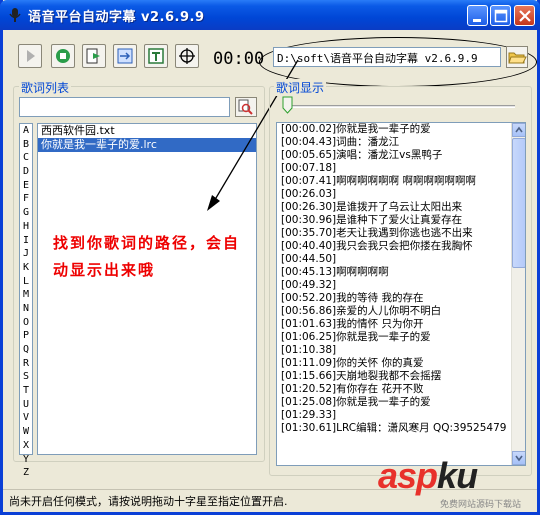 This screenshot has height=515, width=540. I want to click on lyric-line: [00:05.65]演唱：潘龙江vs黑鸭子, so click(362, 155).